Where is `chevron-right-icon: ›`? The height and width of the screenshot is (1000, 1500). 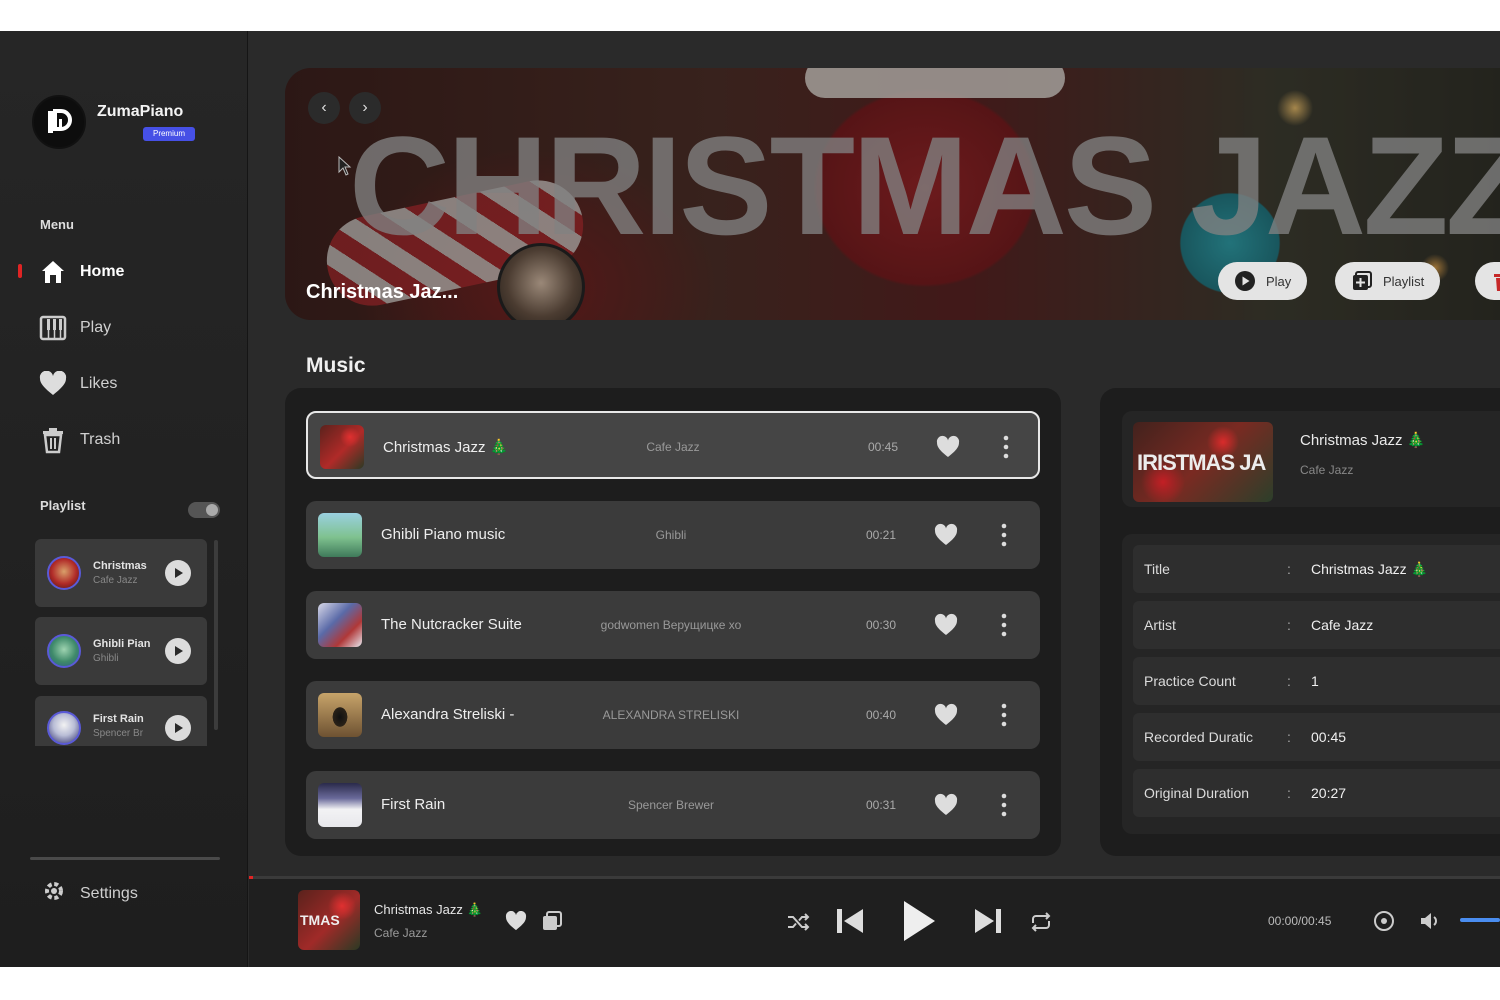
chevron-right-icon: › is located at coordinates (365, 107).